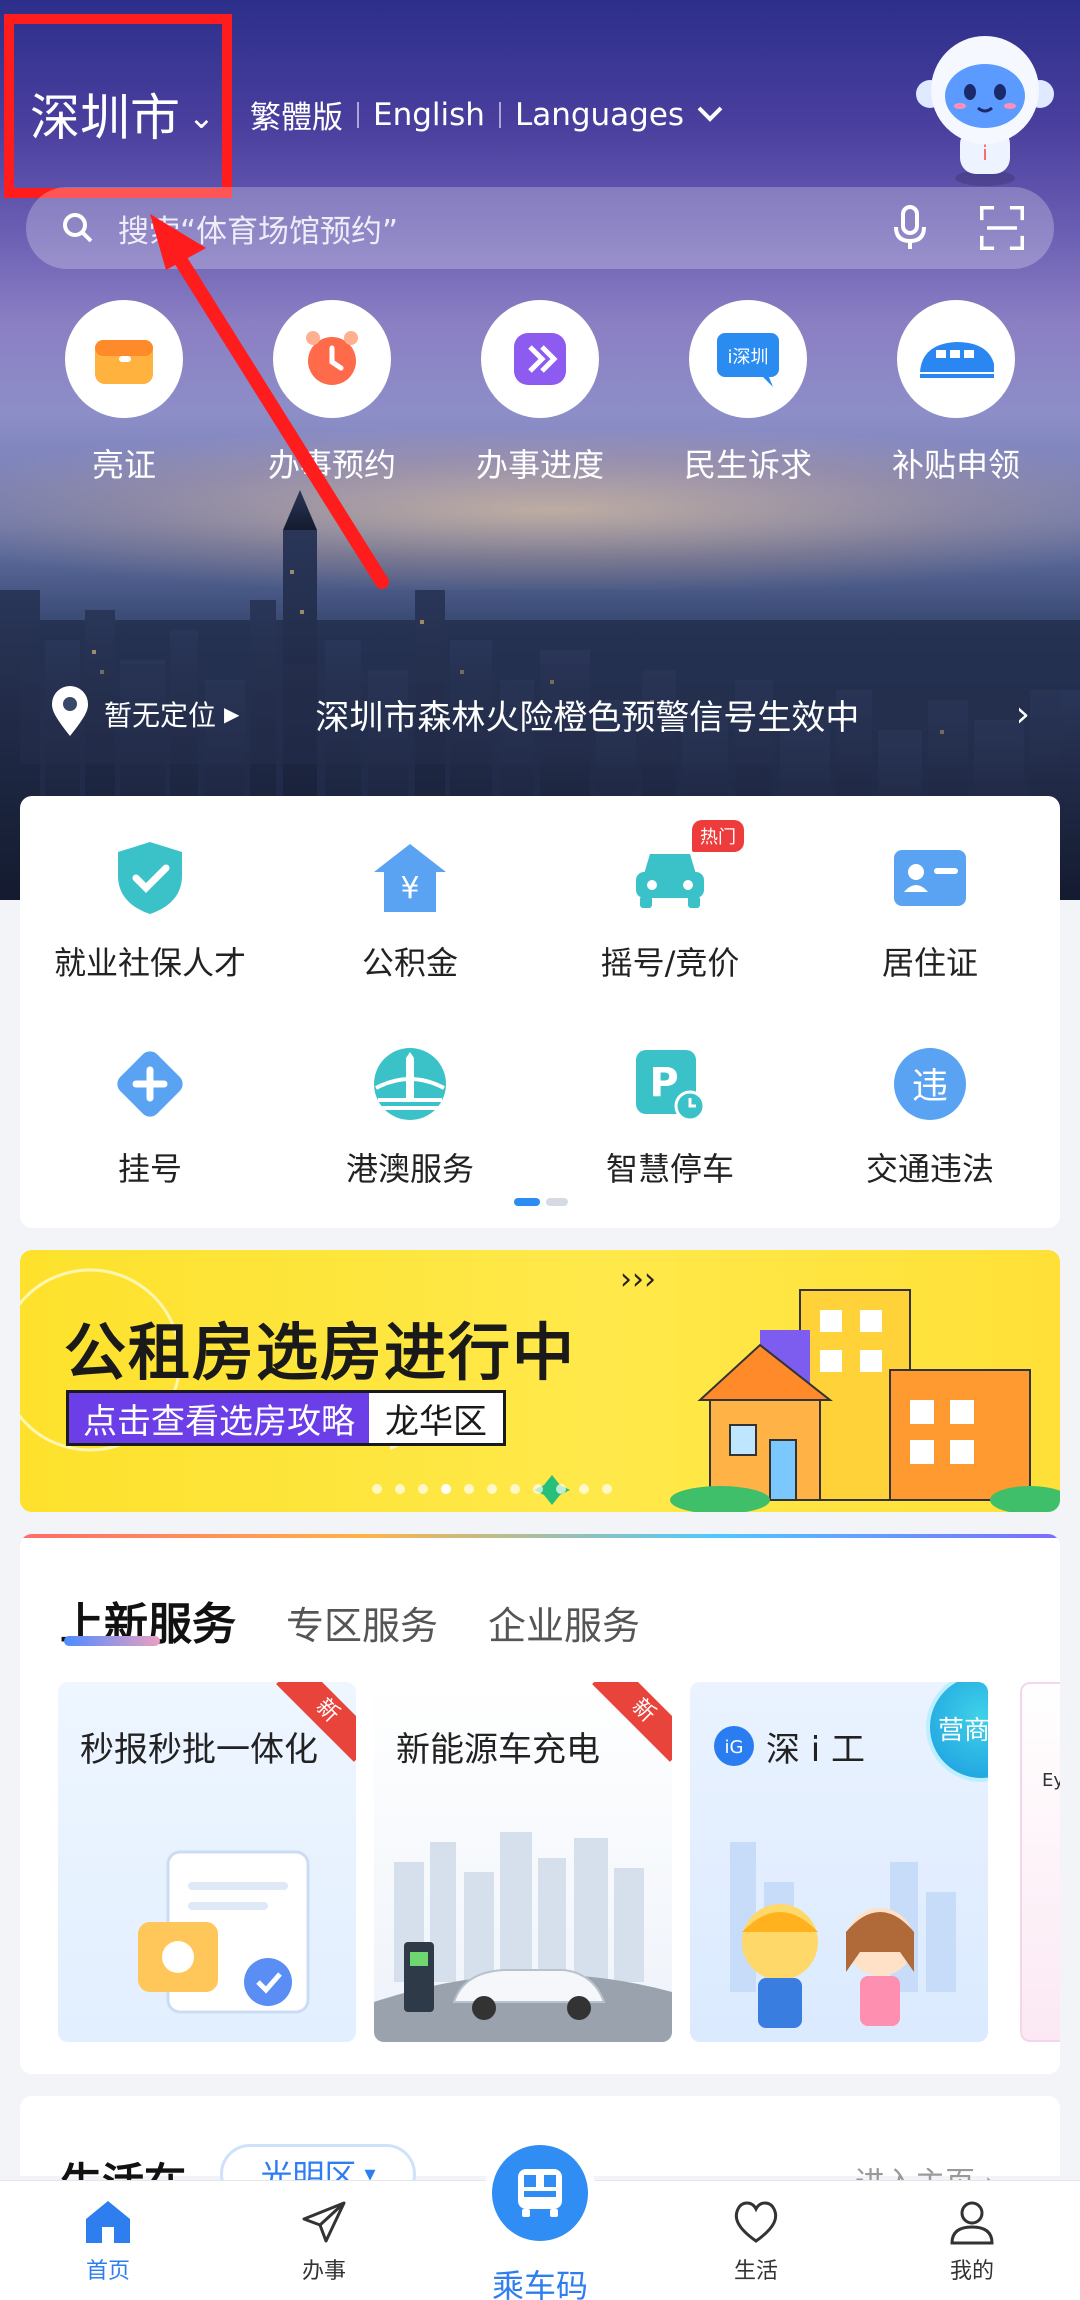 This screenshot has width=1080, height=2300. Describe the element at coordinates (748, 359) in the screenshot. I see `shenzhen-chat-icon: i深圳` at that location.